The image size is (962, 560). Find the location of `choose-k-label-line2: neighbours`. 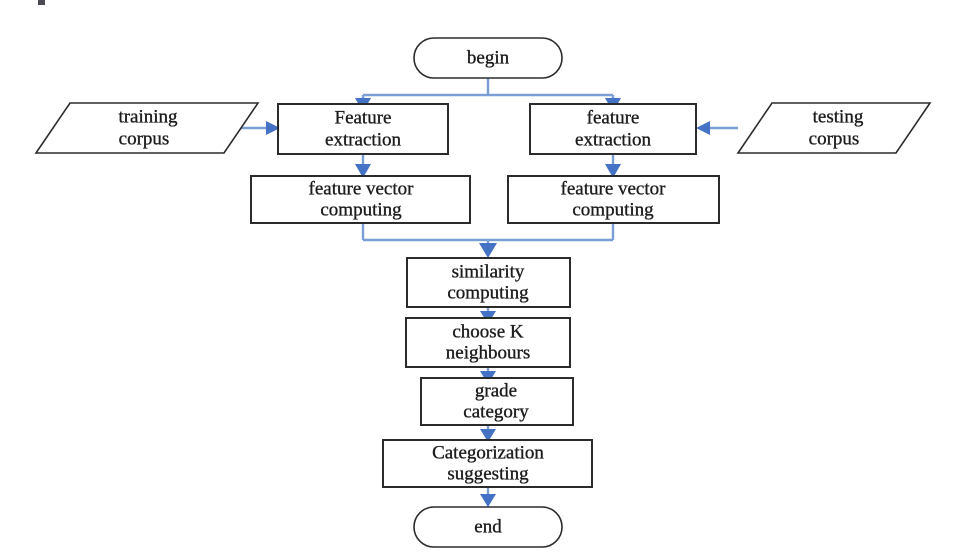

choose-k-label-line2: neighbours is located at coordinates (488, 352).